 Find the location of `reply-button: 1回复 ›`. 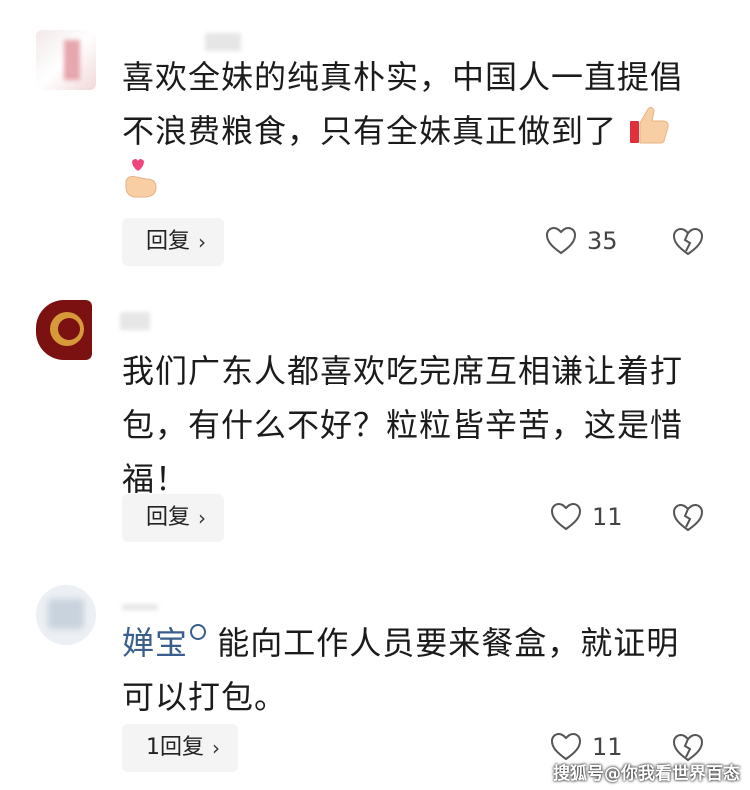

reply-button: 1回复 › is located at coordinates (180, 748).